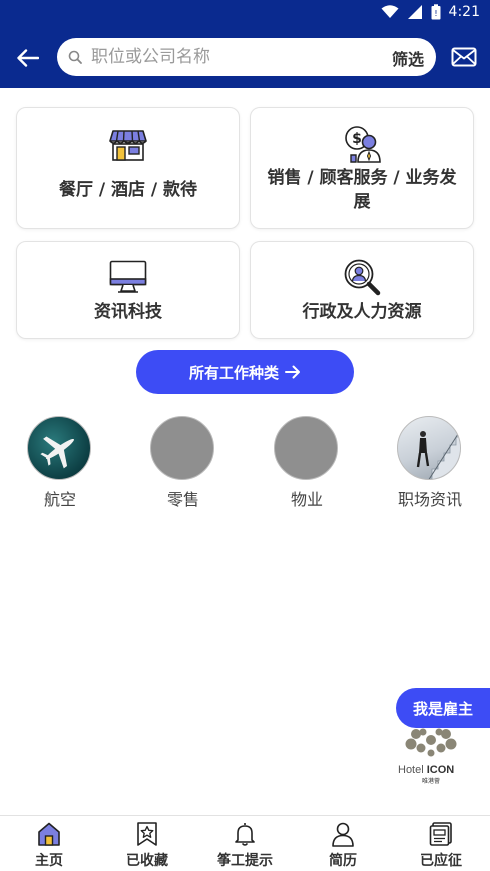 The height and width of the screenshot is (871, 490). I want to click on all-job-categories-label: 所有工作种类, so click(233, 372).